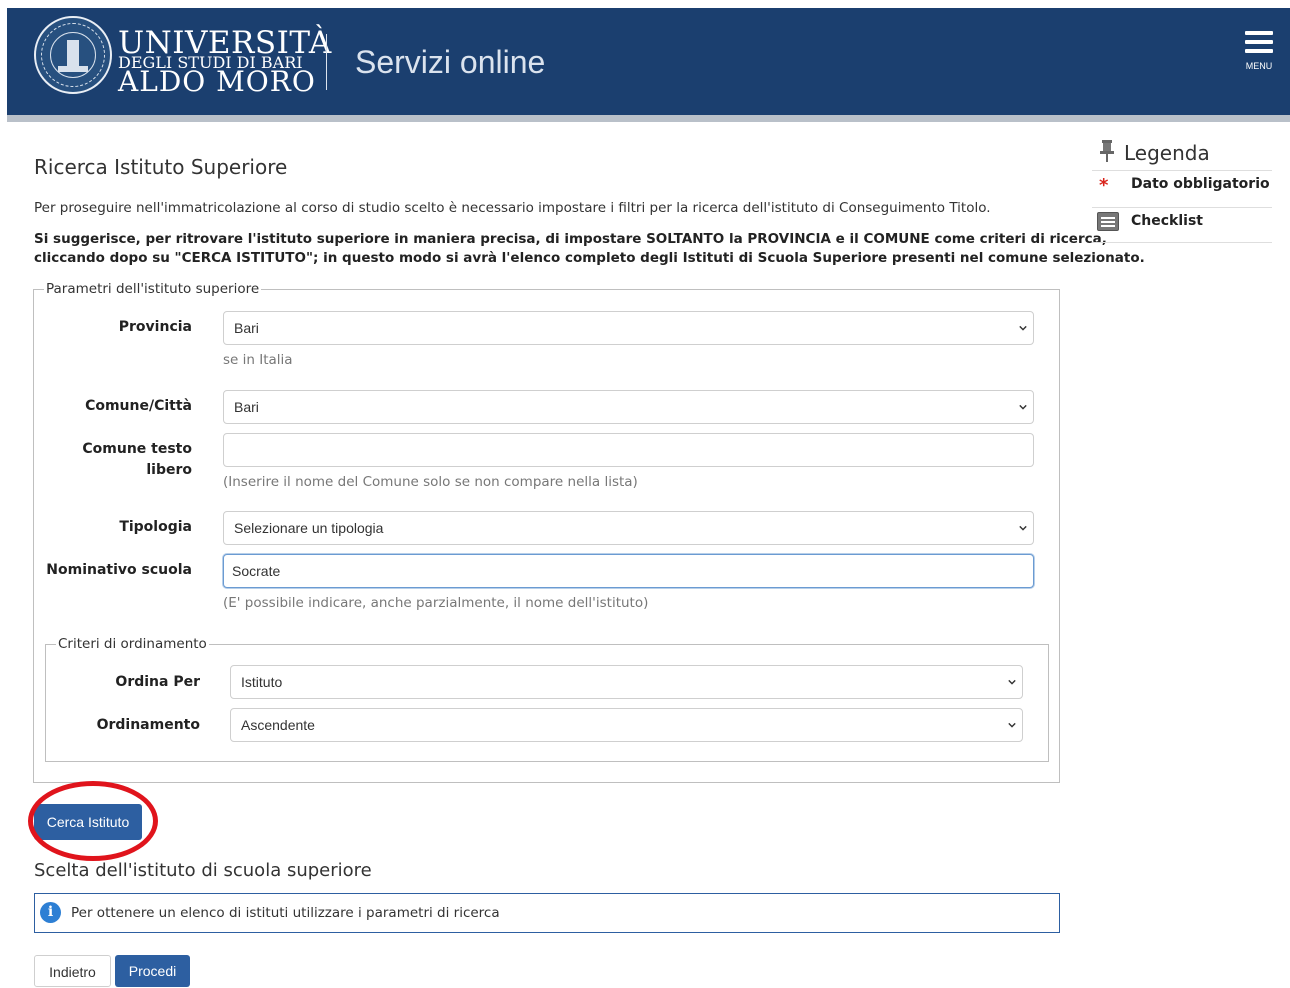 The height and width of the screenshot is (988, 1290). Describe the element at coordinates (1107, 151) in the screenshot. I see `pin-icon` at that location.